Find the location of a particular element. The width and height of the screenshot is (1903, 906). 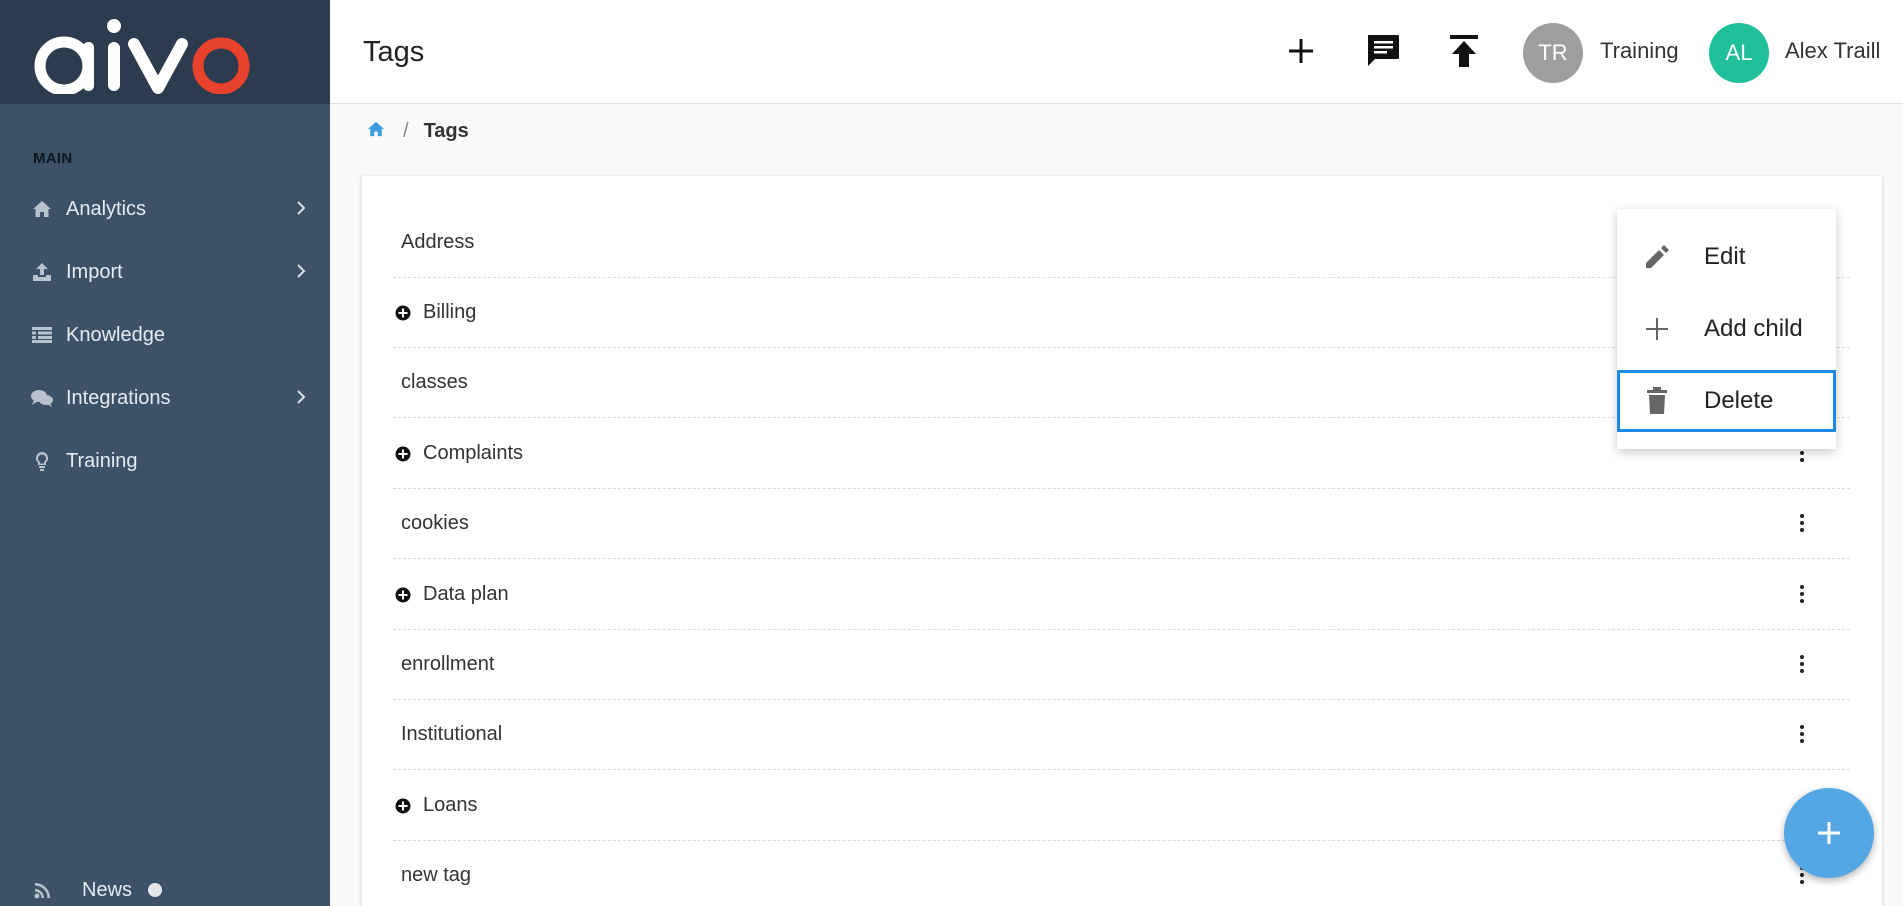

menu-item-edit: Edit is located at coordinates (1726, 257).